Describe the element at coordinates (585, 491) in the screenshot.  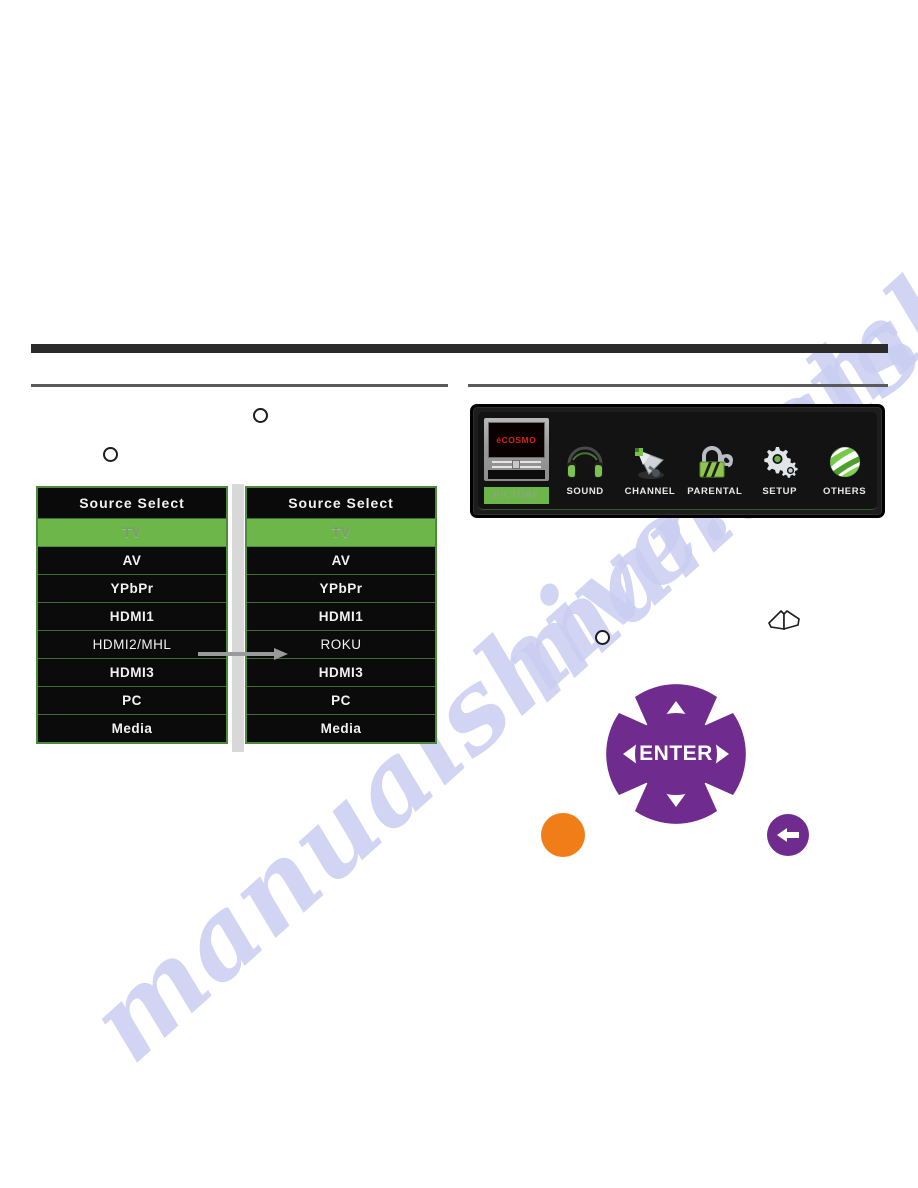
I see `osd-menu-label-sound: SOUND` at that location.